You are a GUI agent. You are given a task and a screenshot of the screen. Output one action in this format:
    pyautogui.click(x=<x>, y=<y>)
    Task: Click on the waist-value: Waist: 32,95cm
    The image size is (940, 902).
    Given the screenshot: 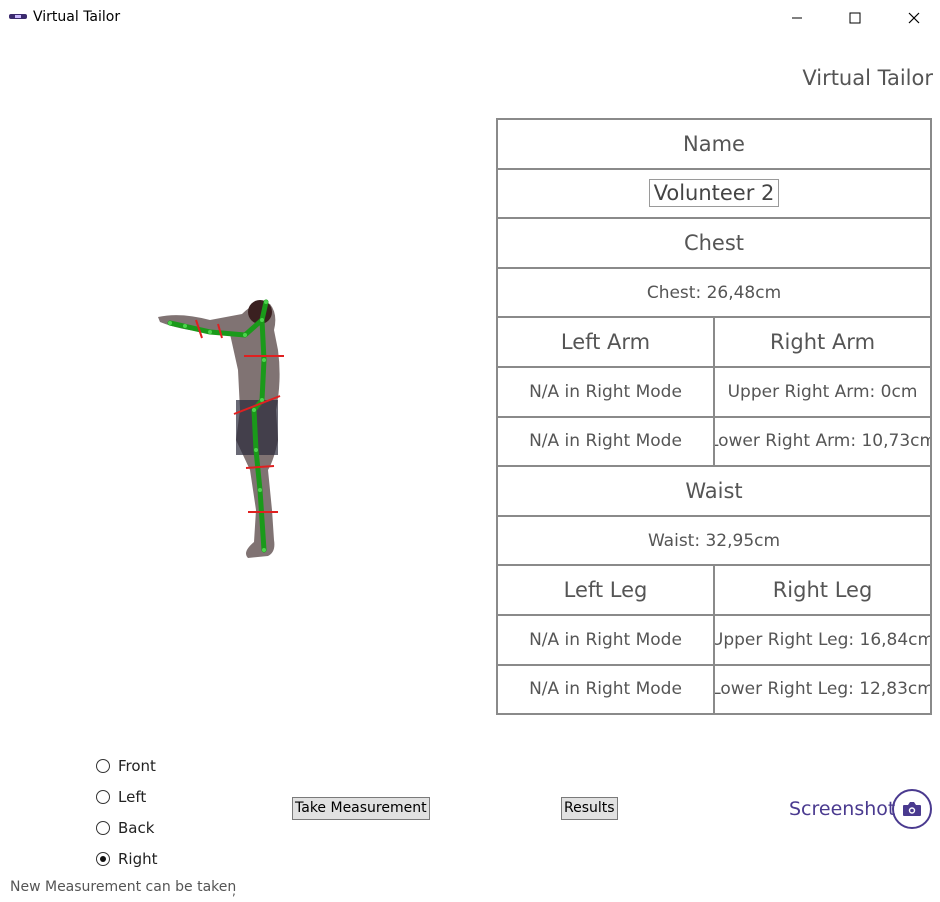 What is the action you would take?
    pyautogui.click(x=715, y=541)
    